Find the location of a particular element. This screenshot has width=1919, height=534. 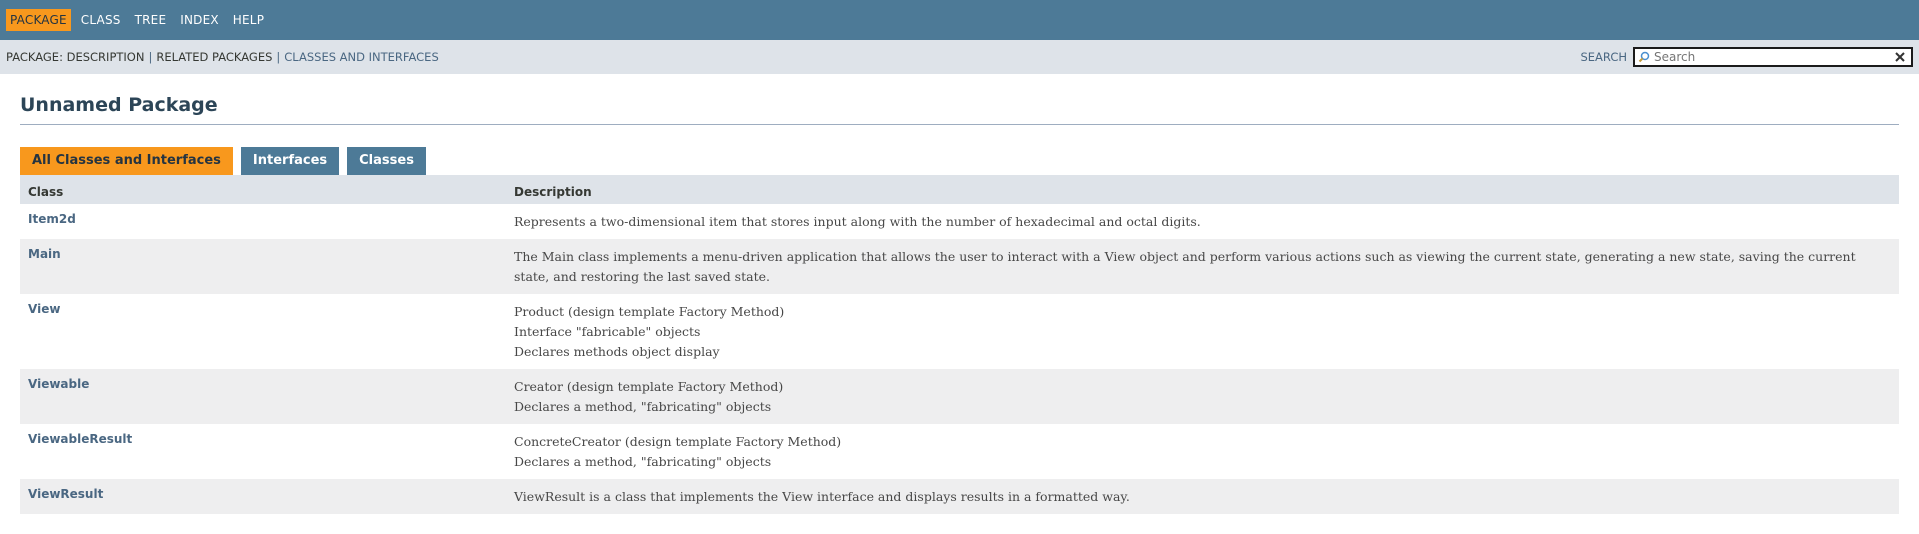

class-description-line: Product (design template Factory Method) is located at coordinates (649, 311).